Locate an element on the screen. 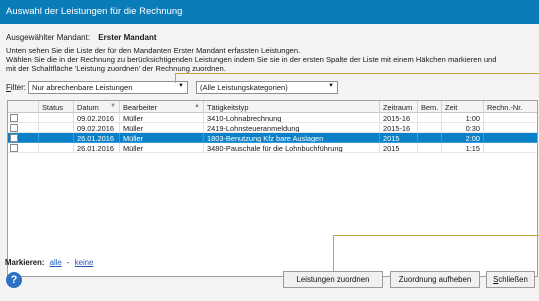 Image resolution: width=539 pixels, height=301 pixels. mark-label: Markieren: is located at coordinates (25, 262).